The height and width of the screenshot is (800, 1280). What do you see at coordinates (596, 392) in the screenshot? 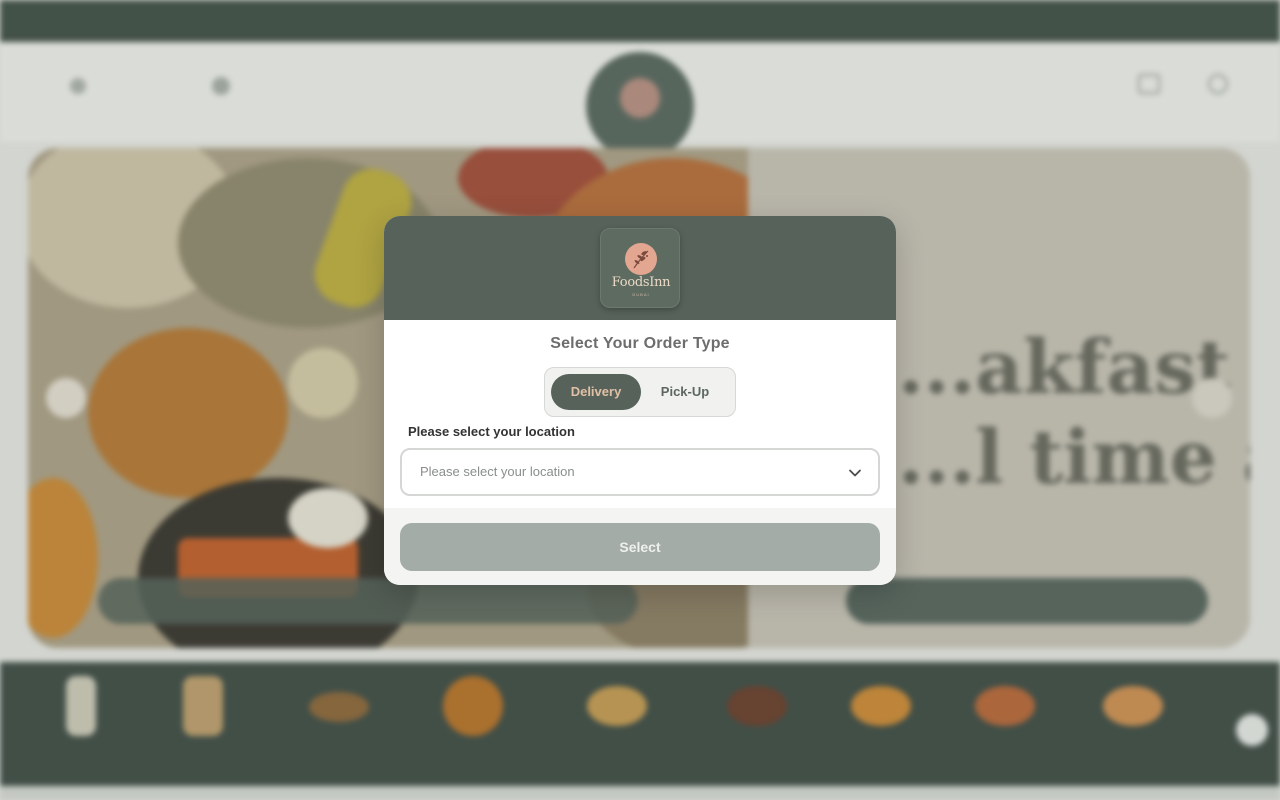
I see `delivery-option: Delivery` at bounding box center [596, 392].